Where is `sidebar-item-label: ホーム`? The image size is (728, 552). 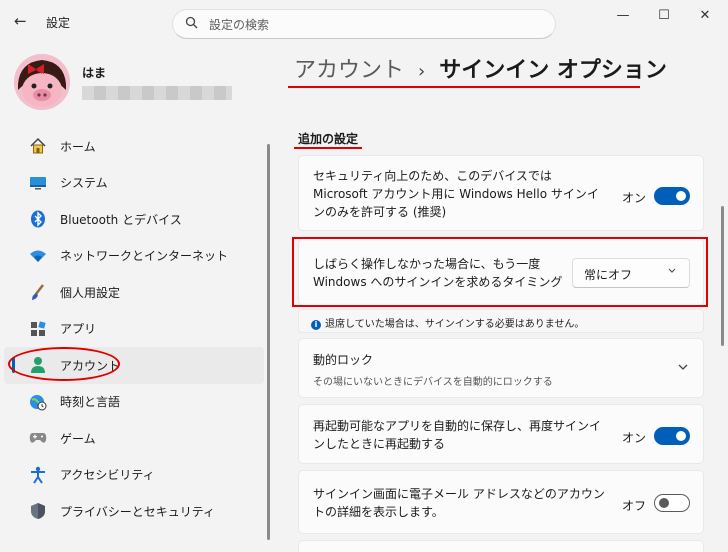 sidebar-item-label: ホーム is located at coordinates (78, 146).